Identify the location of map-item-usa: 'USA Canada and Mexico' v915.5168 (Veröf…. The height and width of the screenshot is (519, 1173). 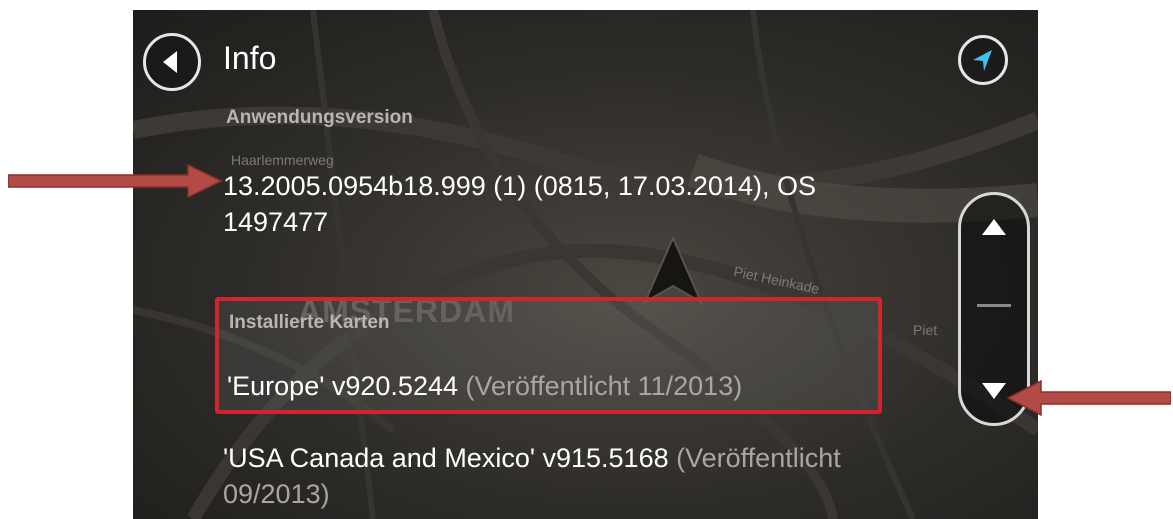
(532, 476).